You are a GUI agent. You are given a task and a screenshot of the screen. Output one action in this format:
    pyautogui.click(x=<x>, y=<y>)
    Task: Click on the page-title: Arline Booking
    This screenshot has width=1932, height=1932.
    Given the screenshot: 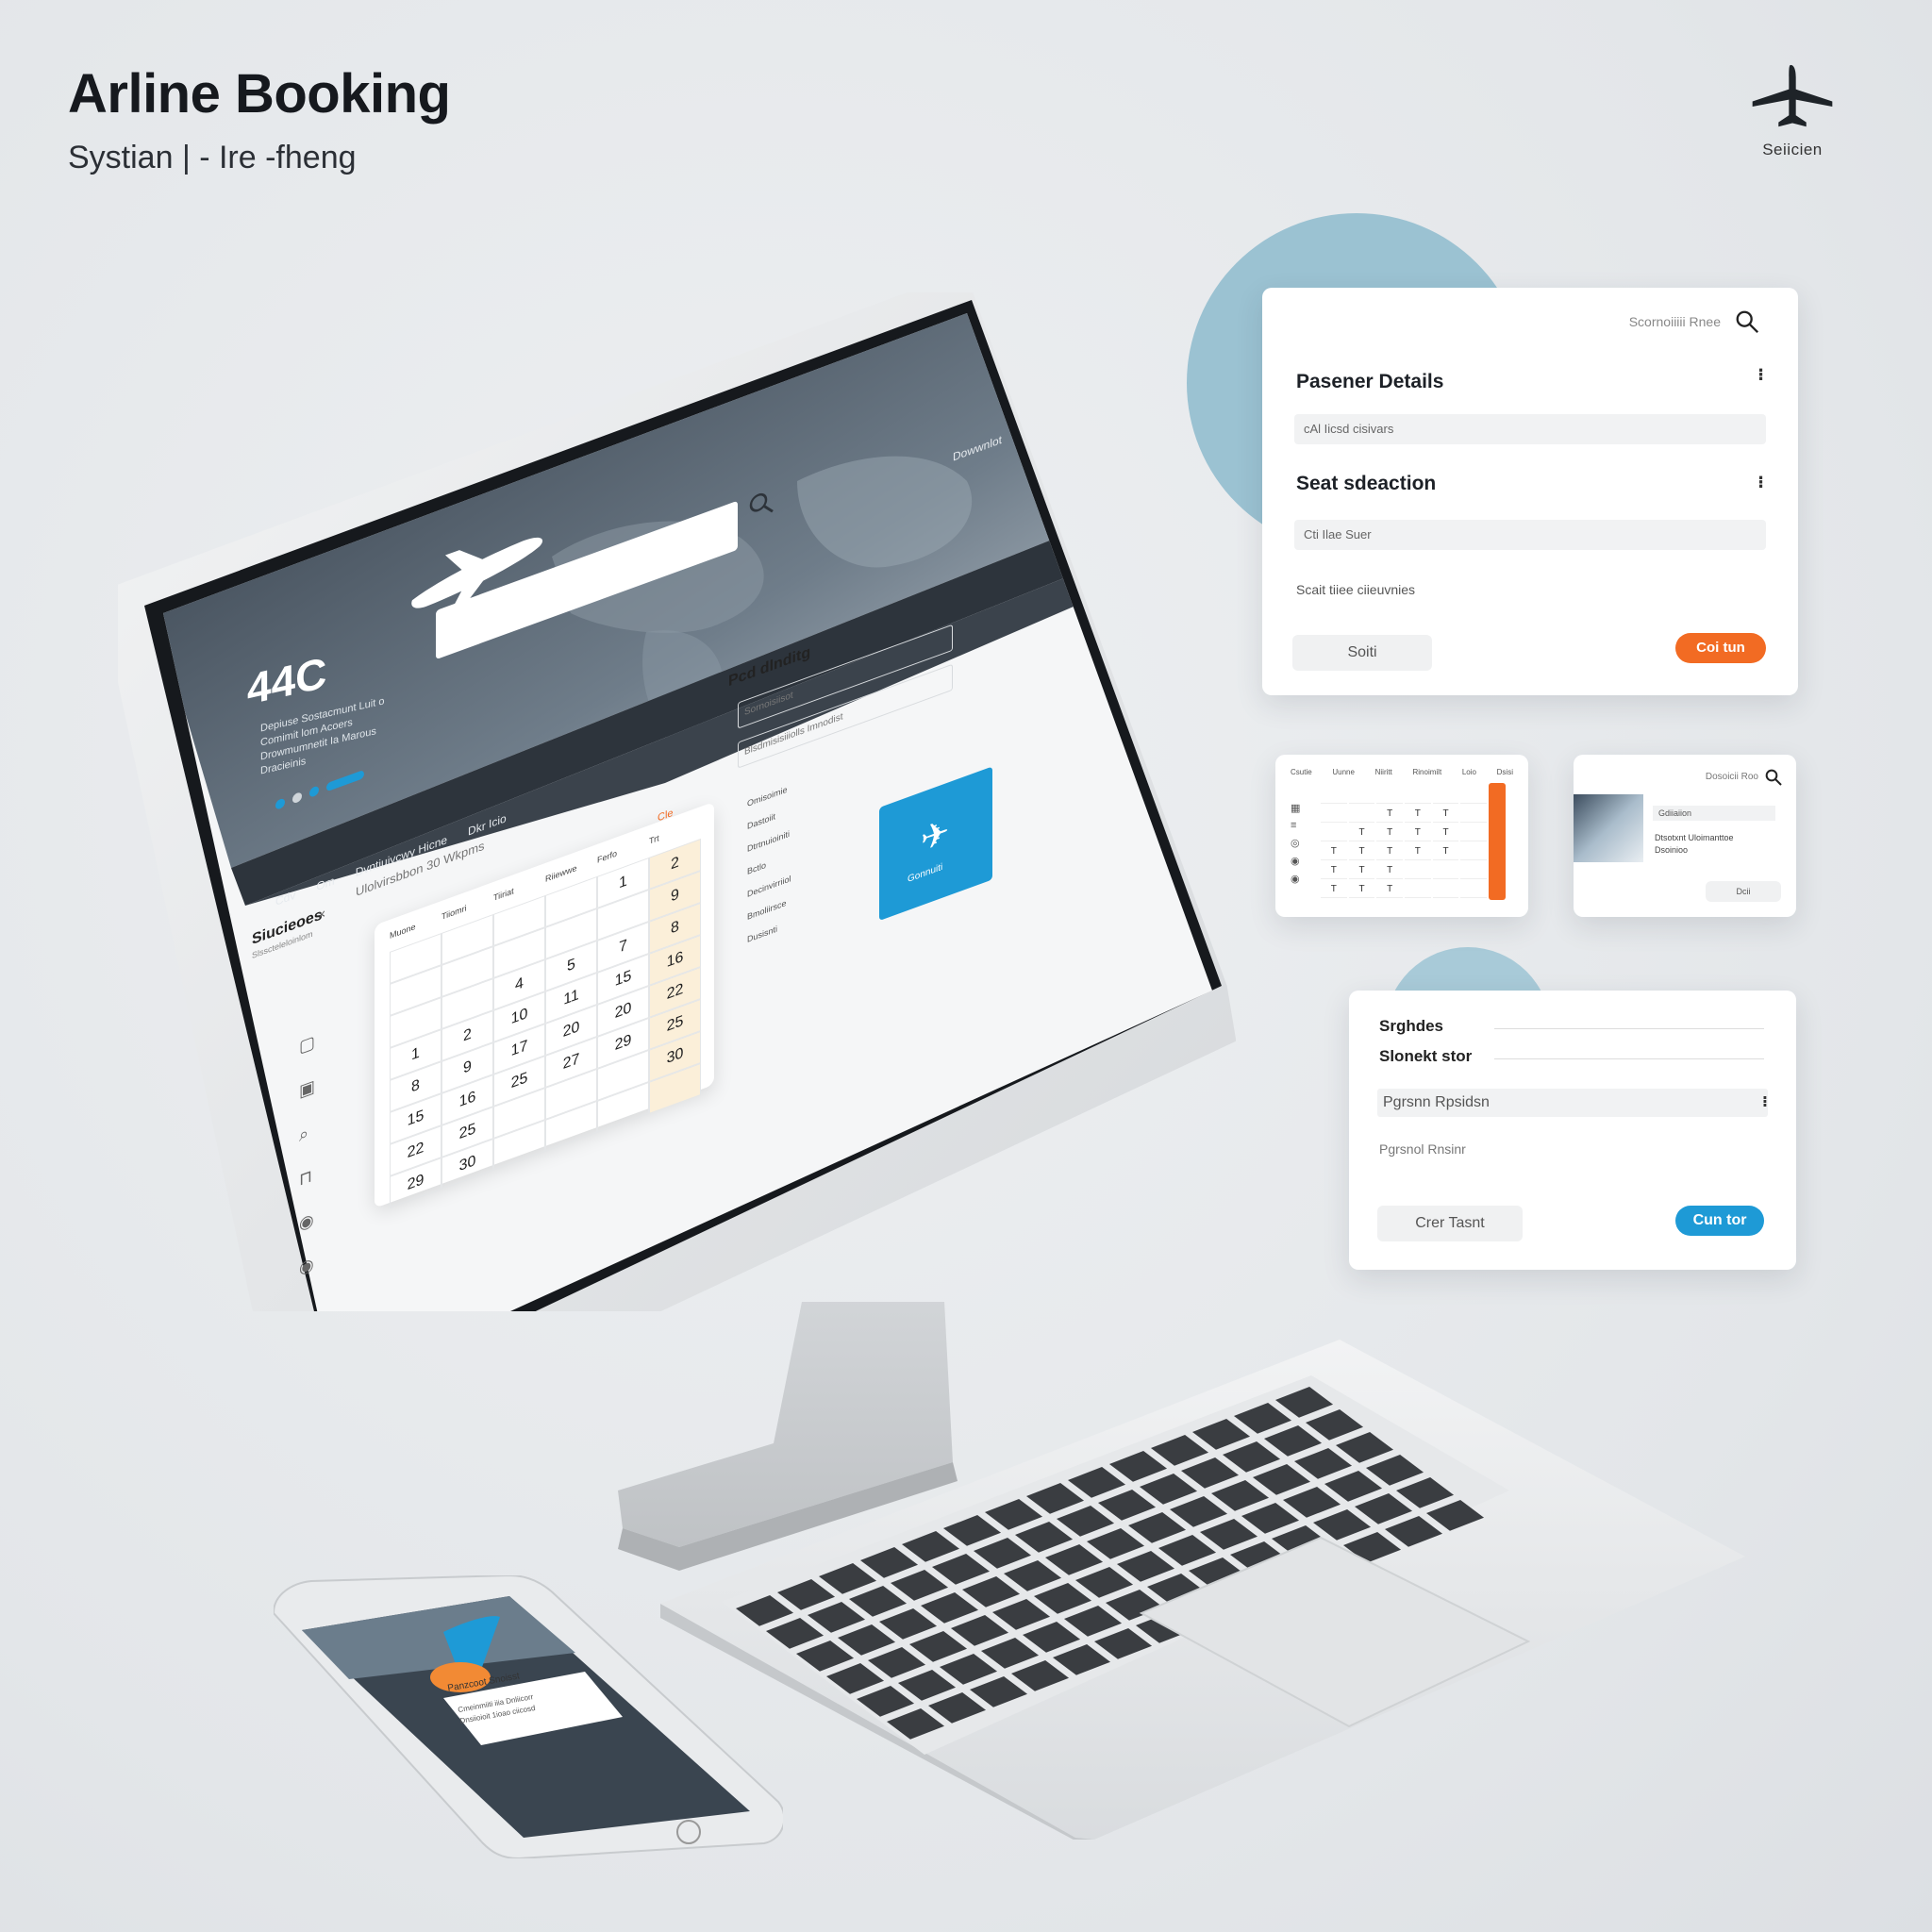 What is the action you would take?
    pyautogui.click(x=260, y=94)
    